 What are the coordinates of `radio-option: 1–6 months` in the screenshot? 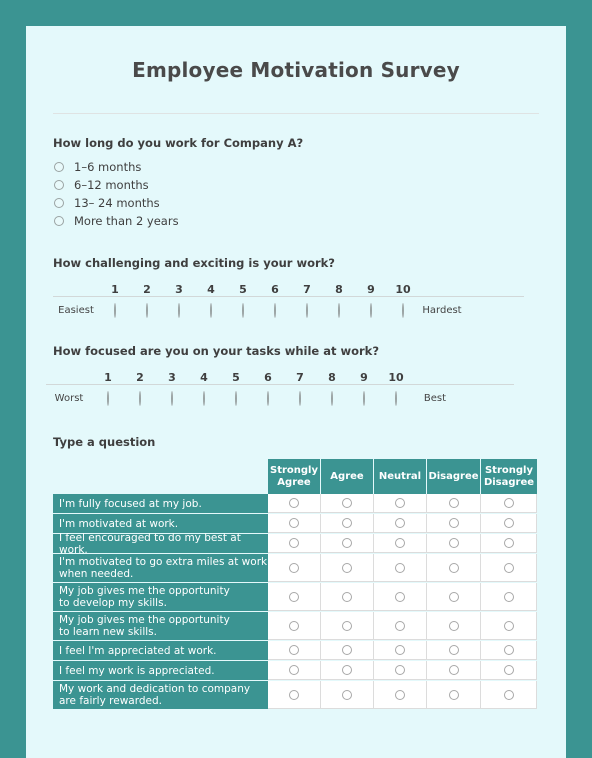 It's located at (310, 167).